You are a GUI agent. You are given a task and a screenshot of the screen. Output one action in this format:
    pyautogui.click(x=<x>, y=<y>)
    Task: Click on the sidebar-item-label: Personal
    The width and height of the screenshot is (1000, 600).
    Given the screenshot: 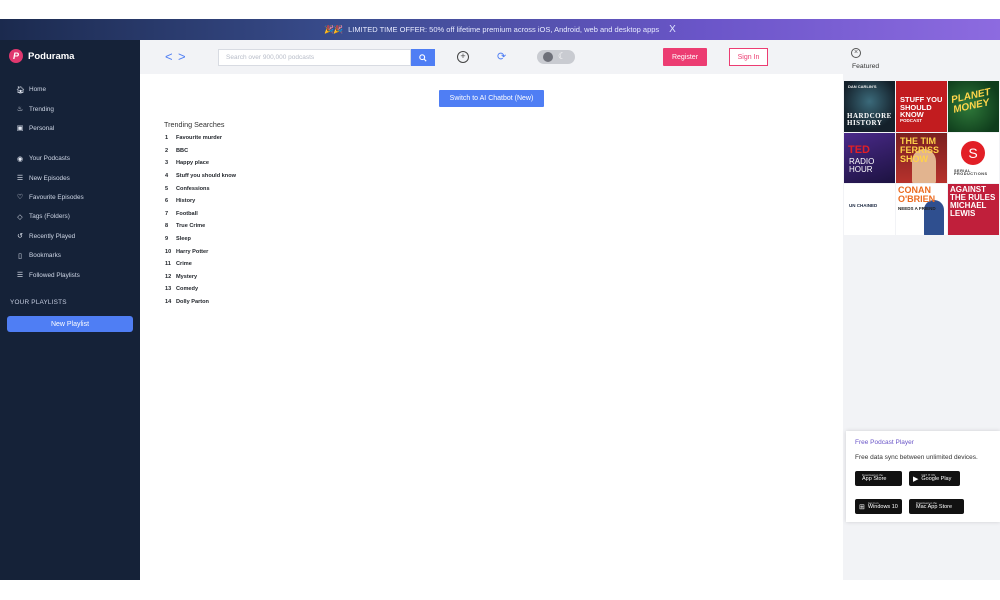 What is the action you would take?
    pyautogui.click(x=42, y=128)
    